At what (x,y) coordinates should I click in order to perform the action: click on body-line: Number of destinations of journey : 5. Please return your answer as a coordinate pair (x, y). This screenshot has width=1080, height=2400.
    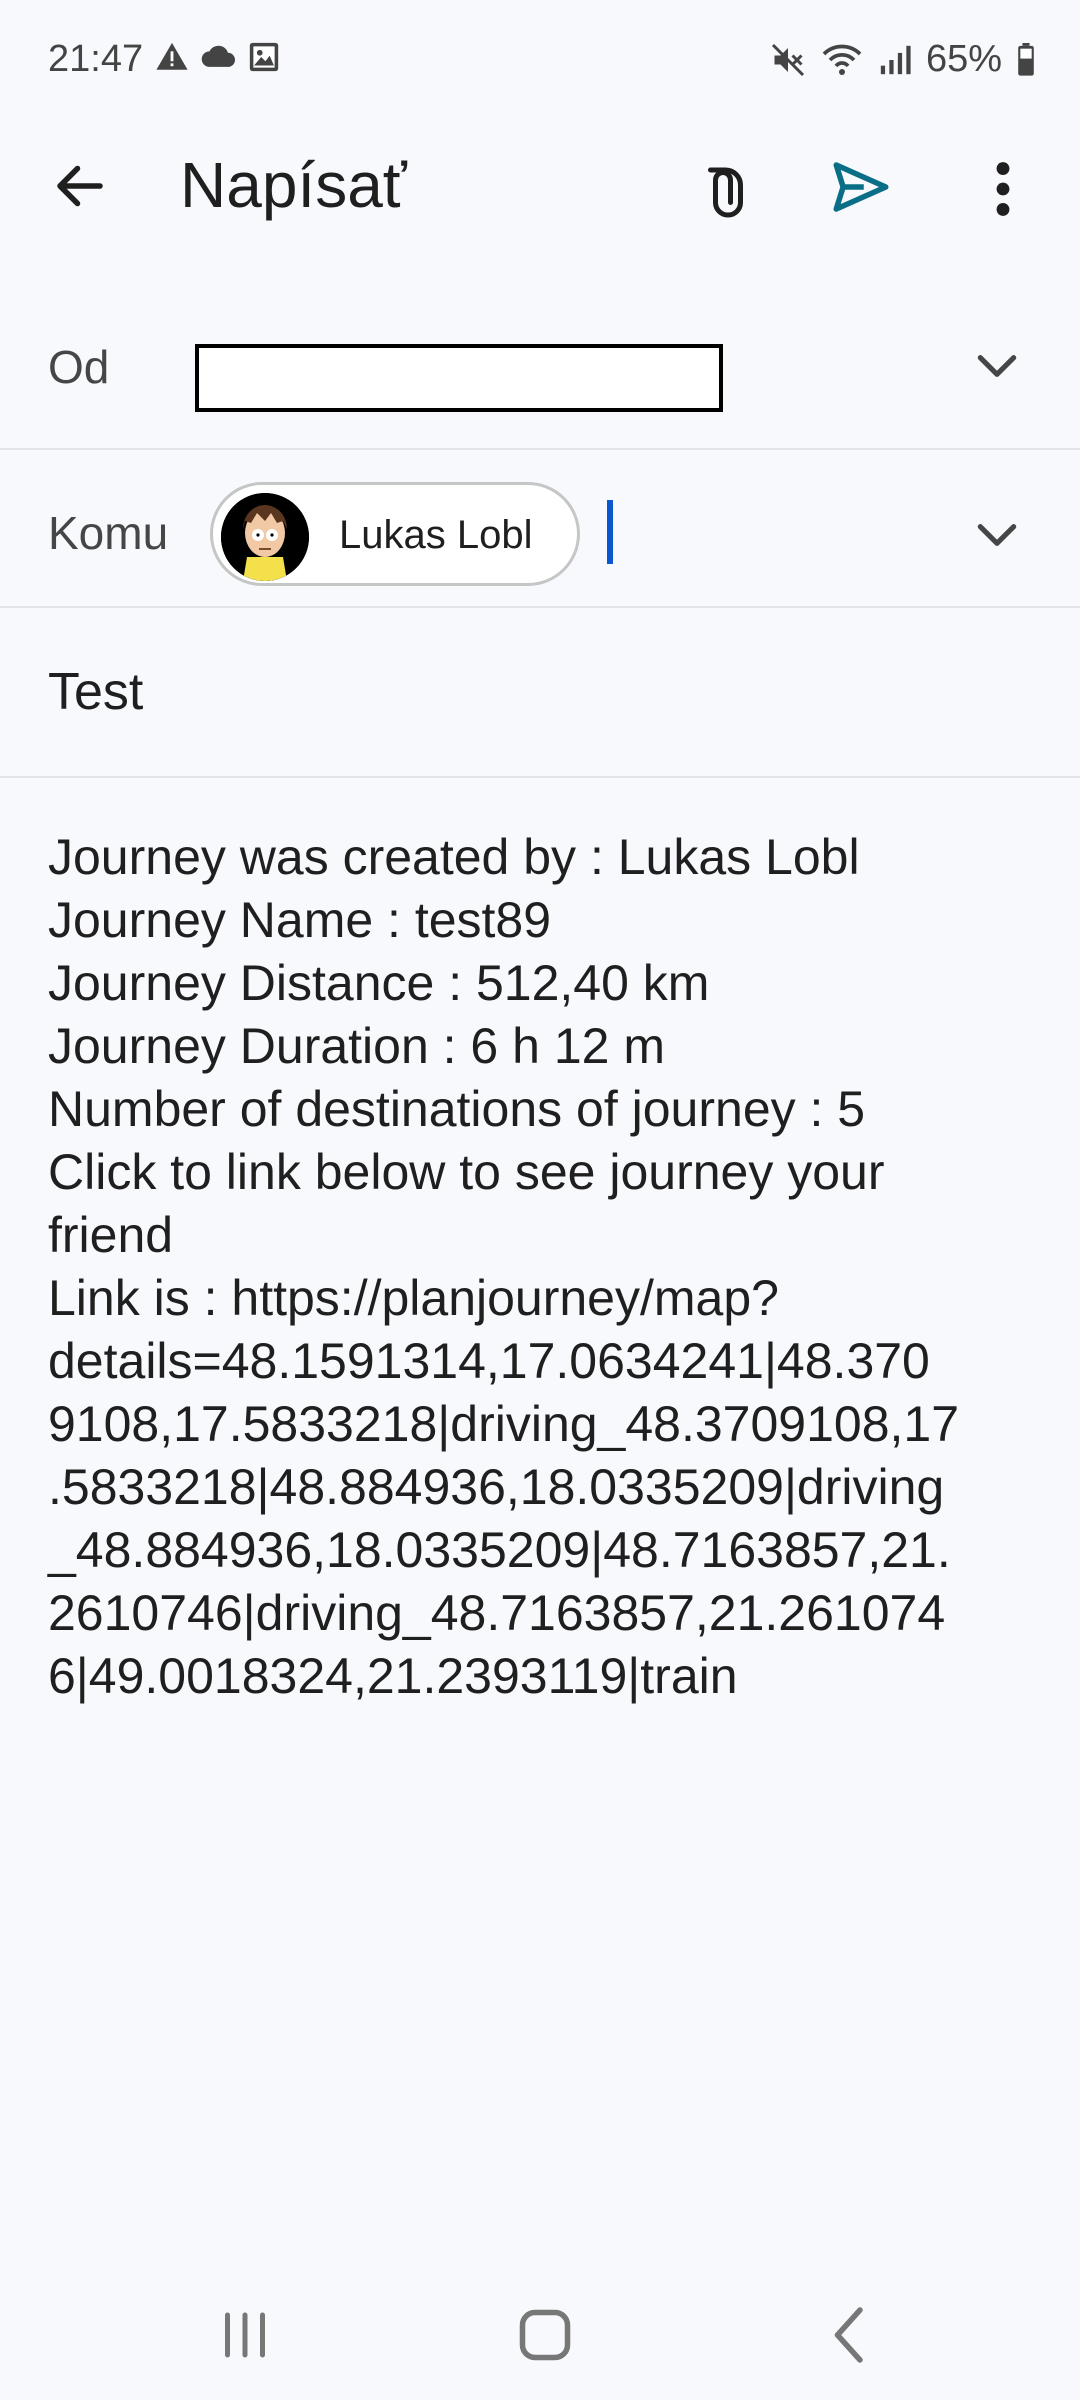
    Looking at the image, I should click on (457, 1109).